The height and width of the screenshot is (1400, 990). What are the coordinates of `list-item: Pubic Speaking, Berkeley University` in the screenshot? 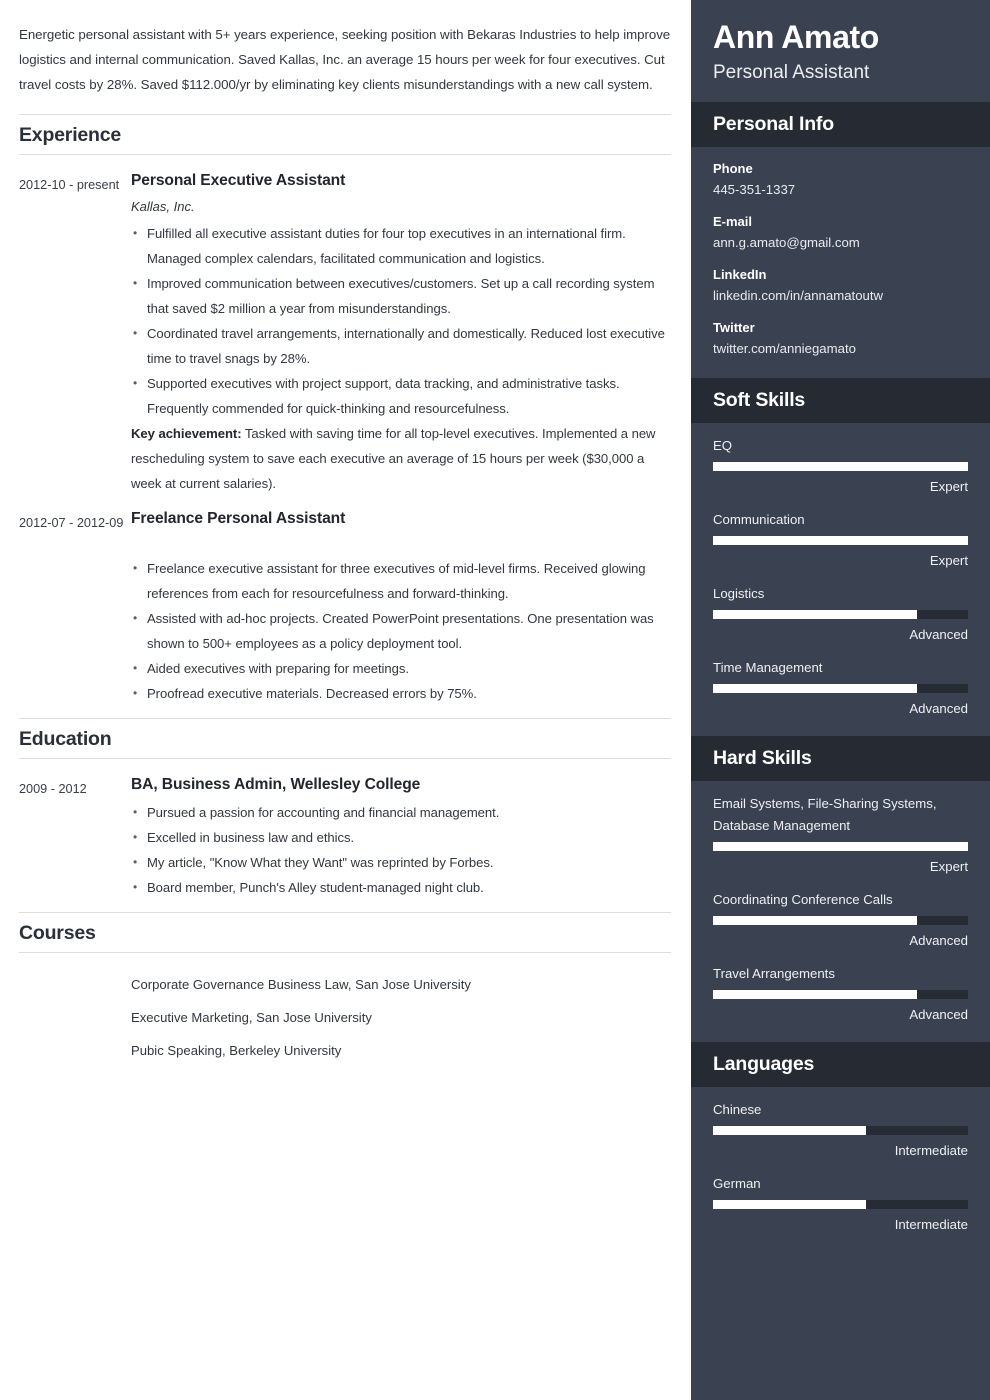 It's located at (236, 1050).